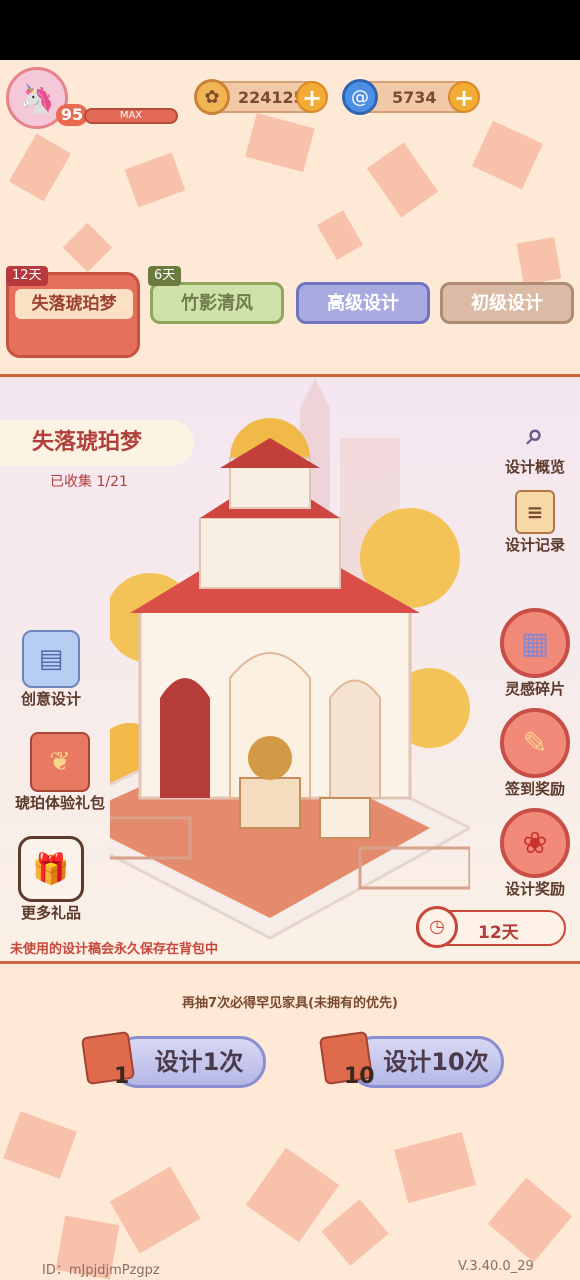  Describe the element at coordinates (59, 803) in the screenshot. I see `button-label: 琥珀体验礼包` at that location.